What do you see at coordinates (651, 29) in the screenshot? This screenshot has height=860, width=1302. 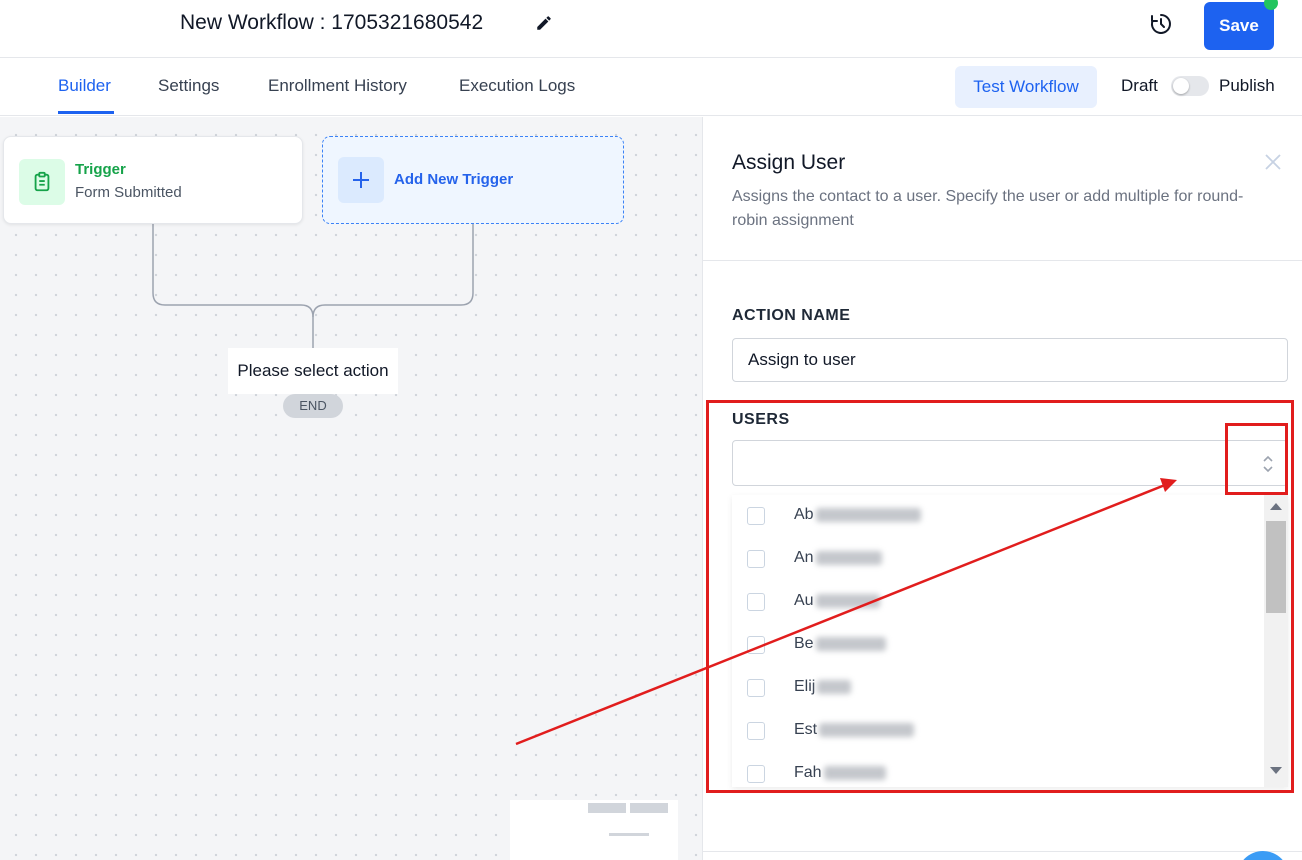 I see `top-header: New Workflow : 1705321680542 Save` at bounding box center [651, 29].